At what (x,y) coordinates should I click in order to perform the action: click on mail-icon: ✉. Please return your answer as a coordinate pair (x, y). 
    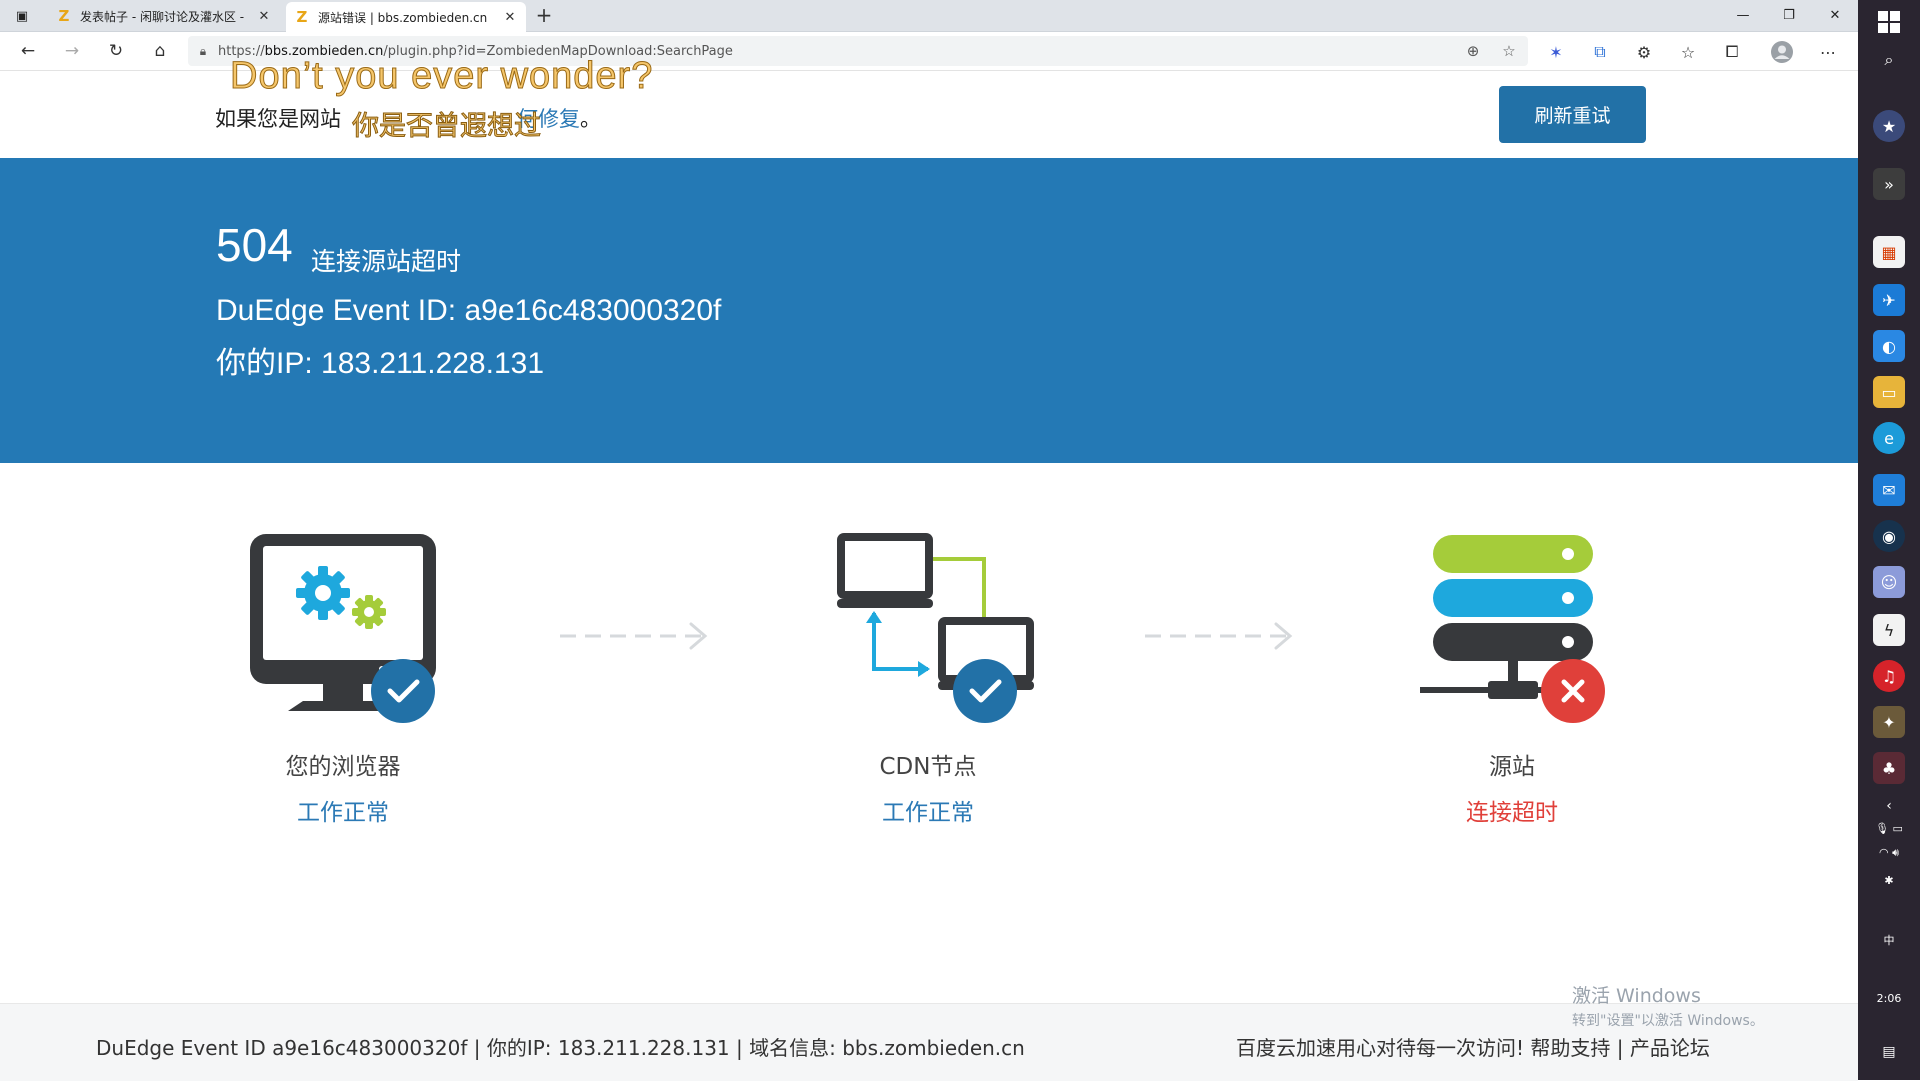
    Looking at the image, I should click on (1889, 490).